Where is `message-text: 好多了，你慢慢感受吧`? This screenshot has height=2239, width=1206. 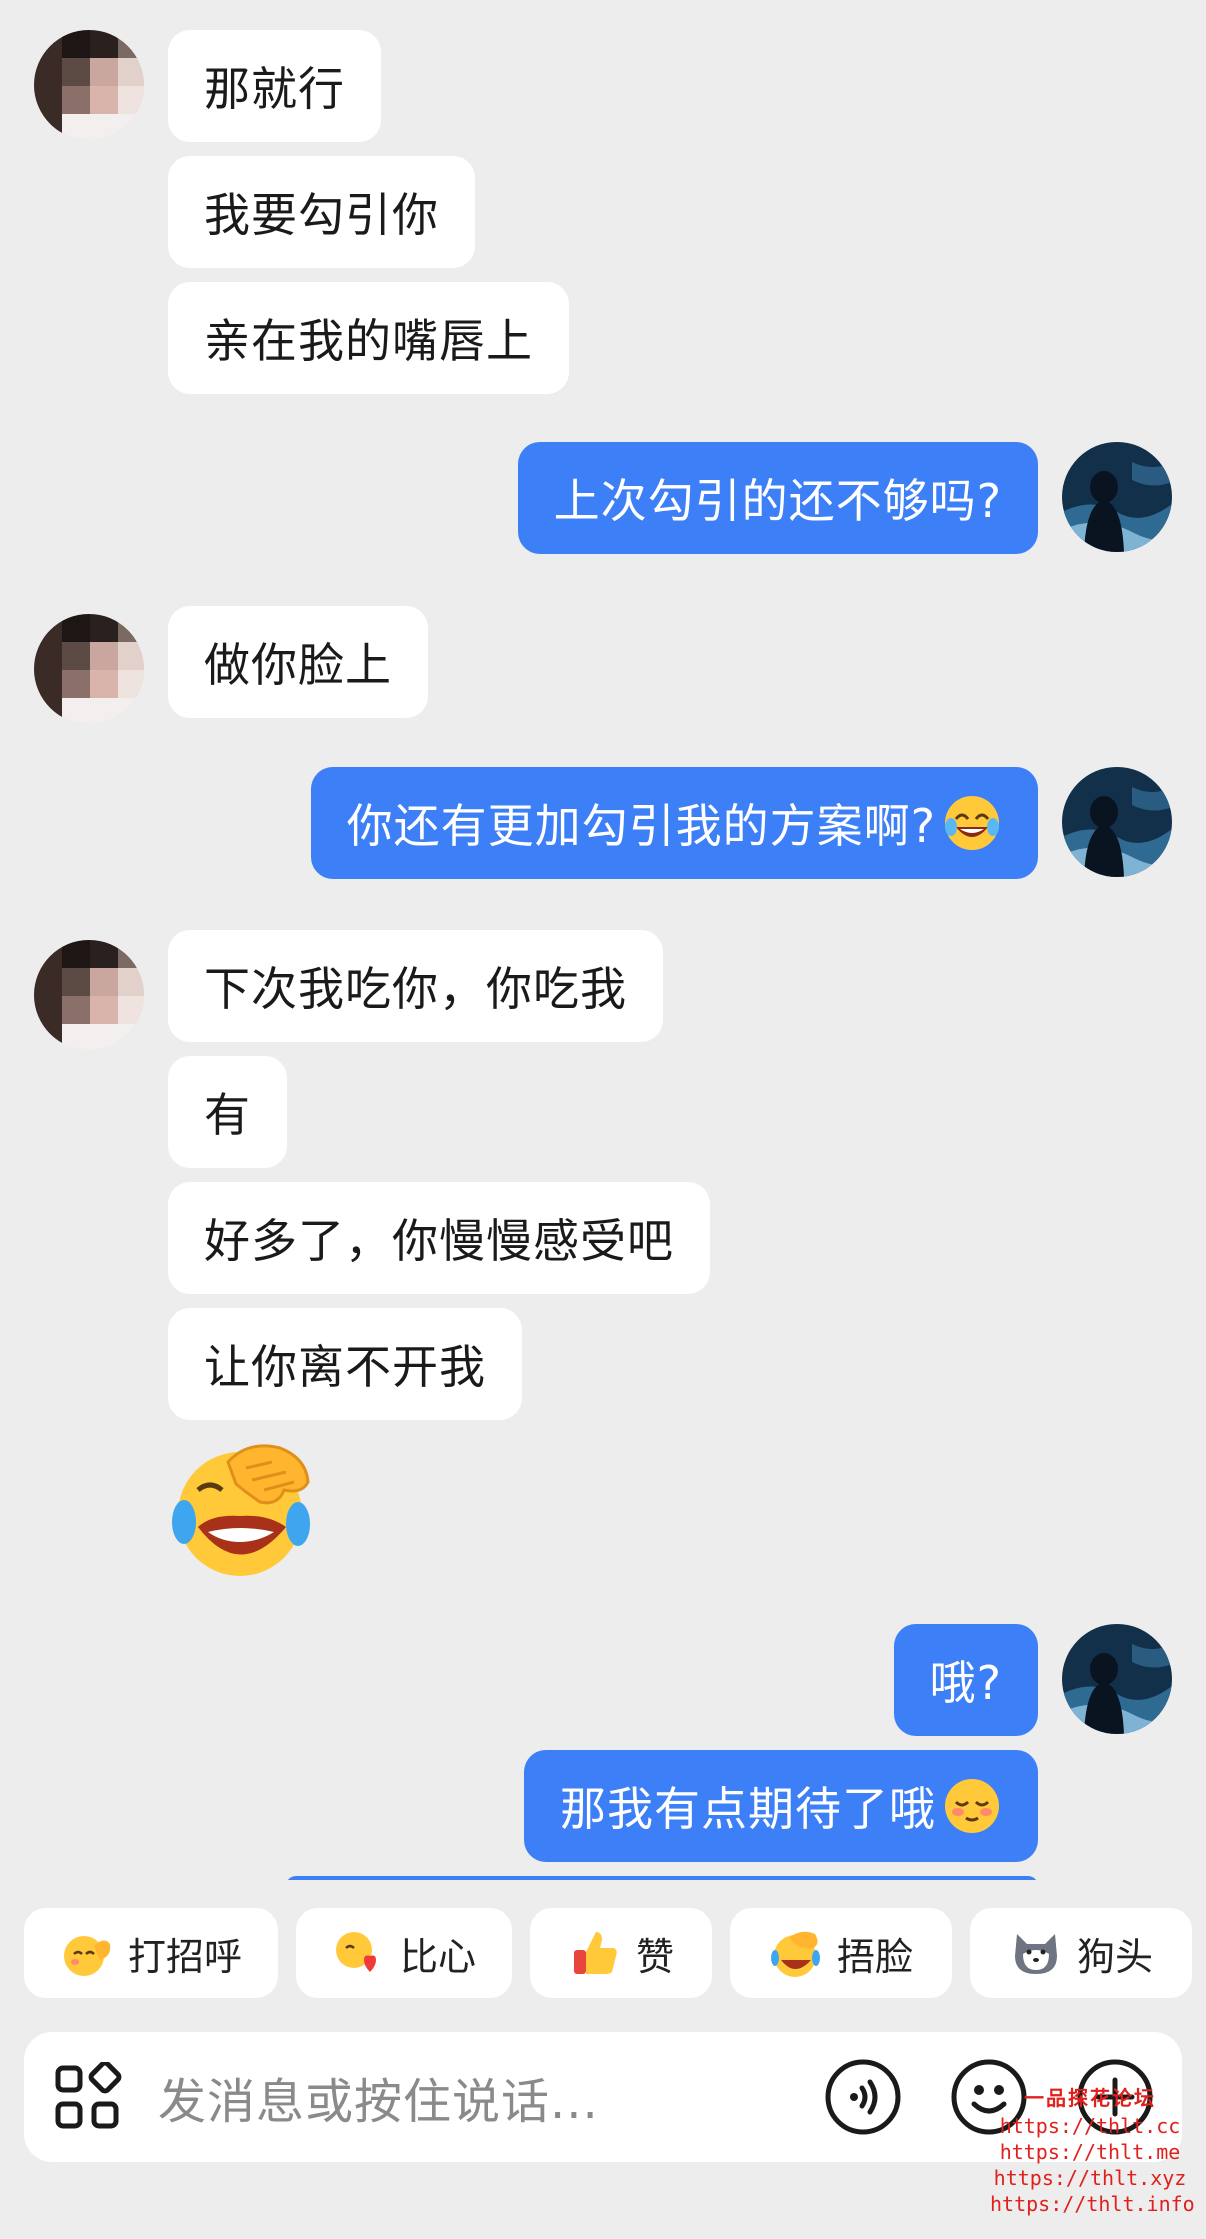 message-text: 好多了，你慢慢感受吧 is located at coordinates (439, 1241).